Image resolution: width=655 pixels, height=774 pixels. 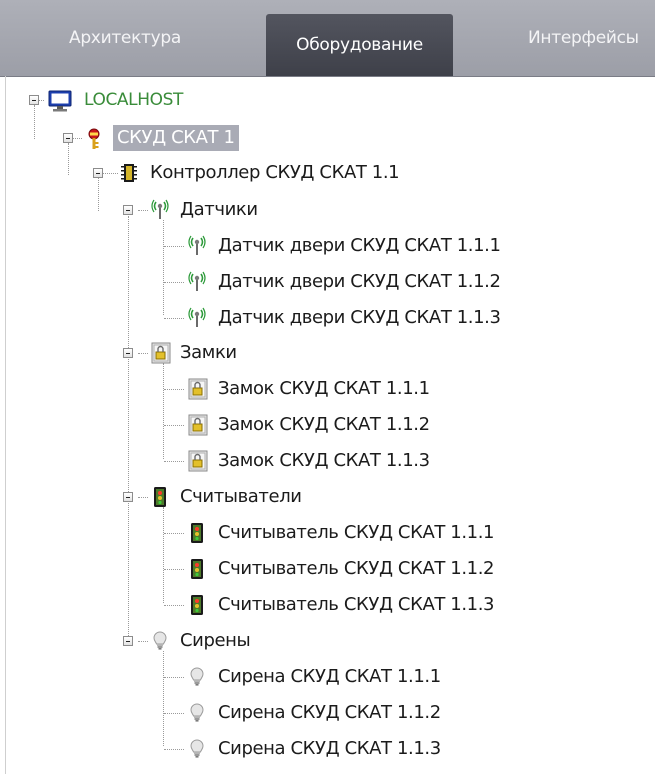 I want to click on tab-architecture: Архитектура, so click(x=125, y=38).